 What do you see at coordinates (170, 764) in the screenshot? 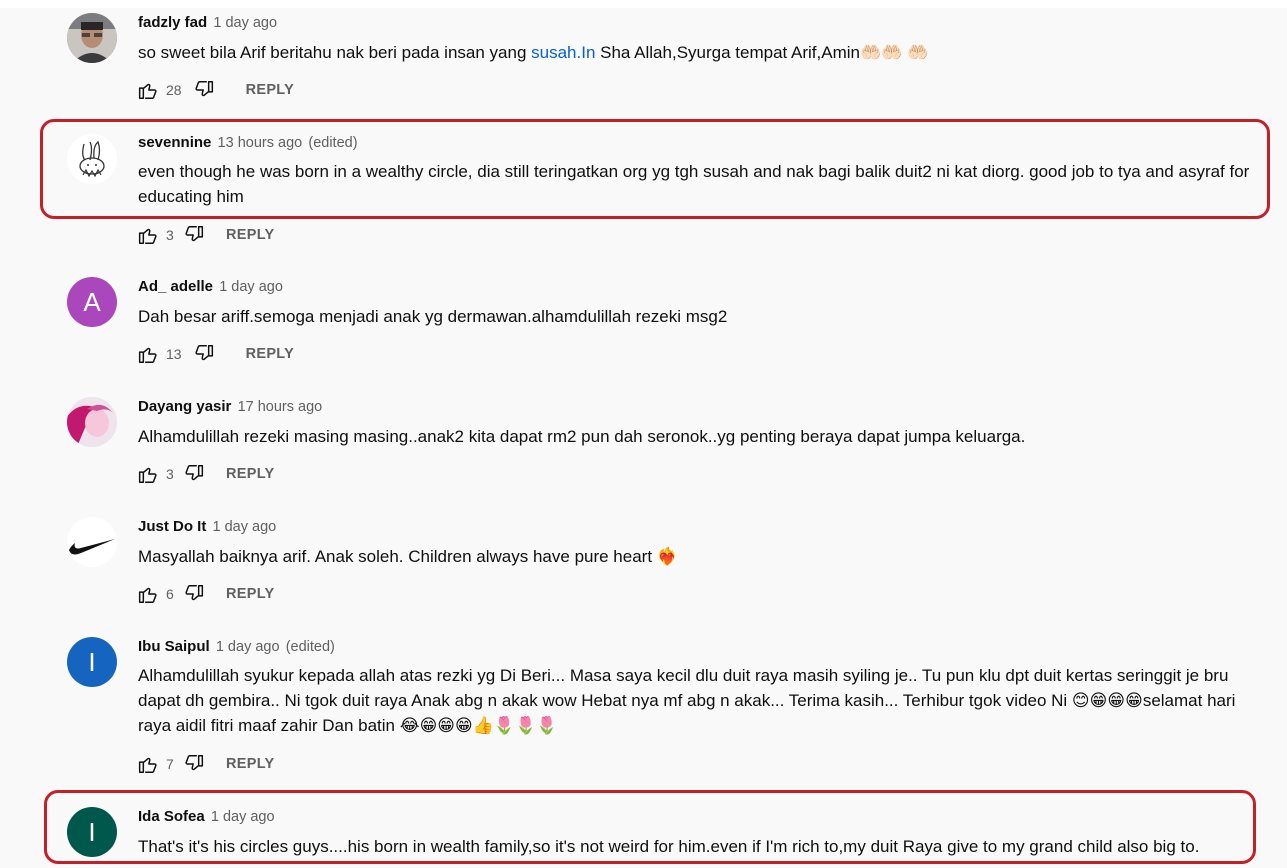
I see `like-count: 7` at bounding box center [170, 764].